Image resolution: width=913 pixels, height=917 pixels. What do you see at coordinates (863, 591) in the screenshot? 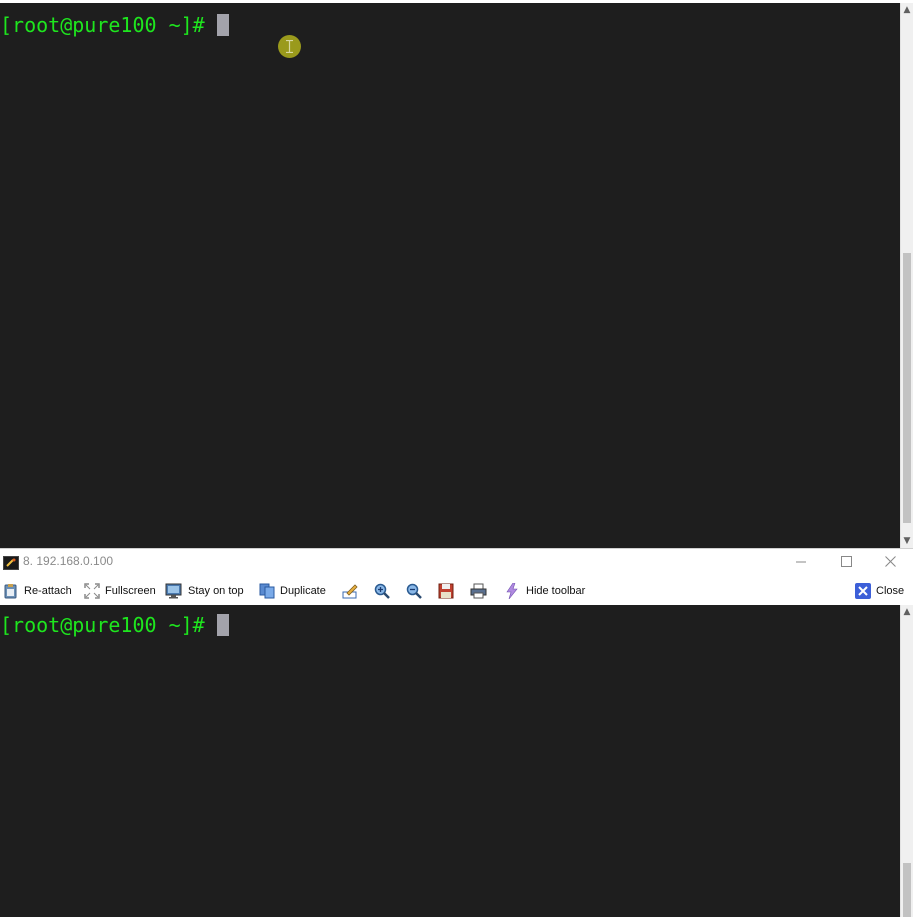
I see `close-x-icon` at bounding box center [863, 591].